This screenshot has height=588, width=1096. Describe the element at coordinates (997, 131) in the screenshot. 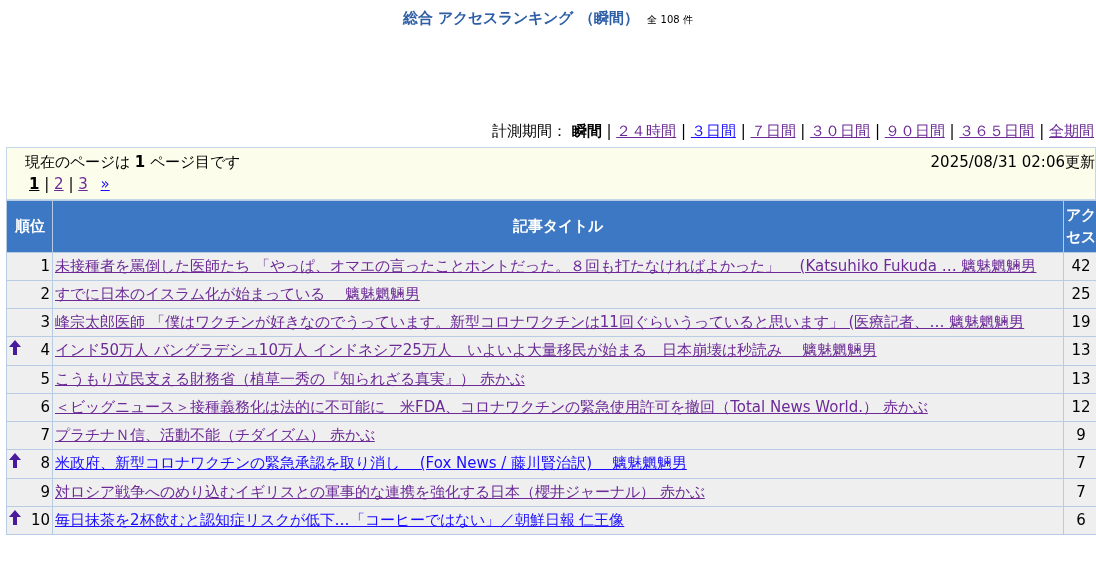

I see `period-link: ３６５日間` at that location.